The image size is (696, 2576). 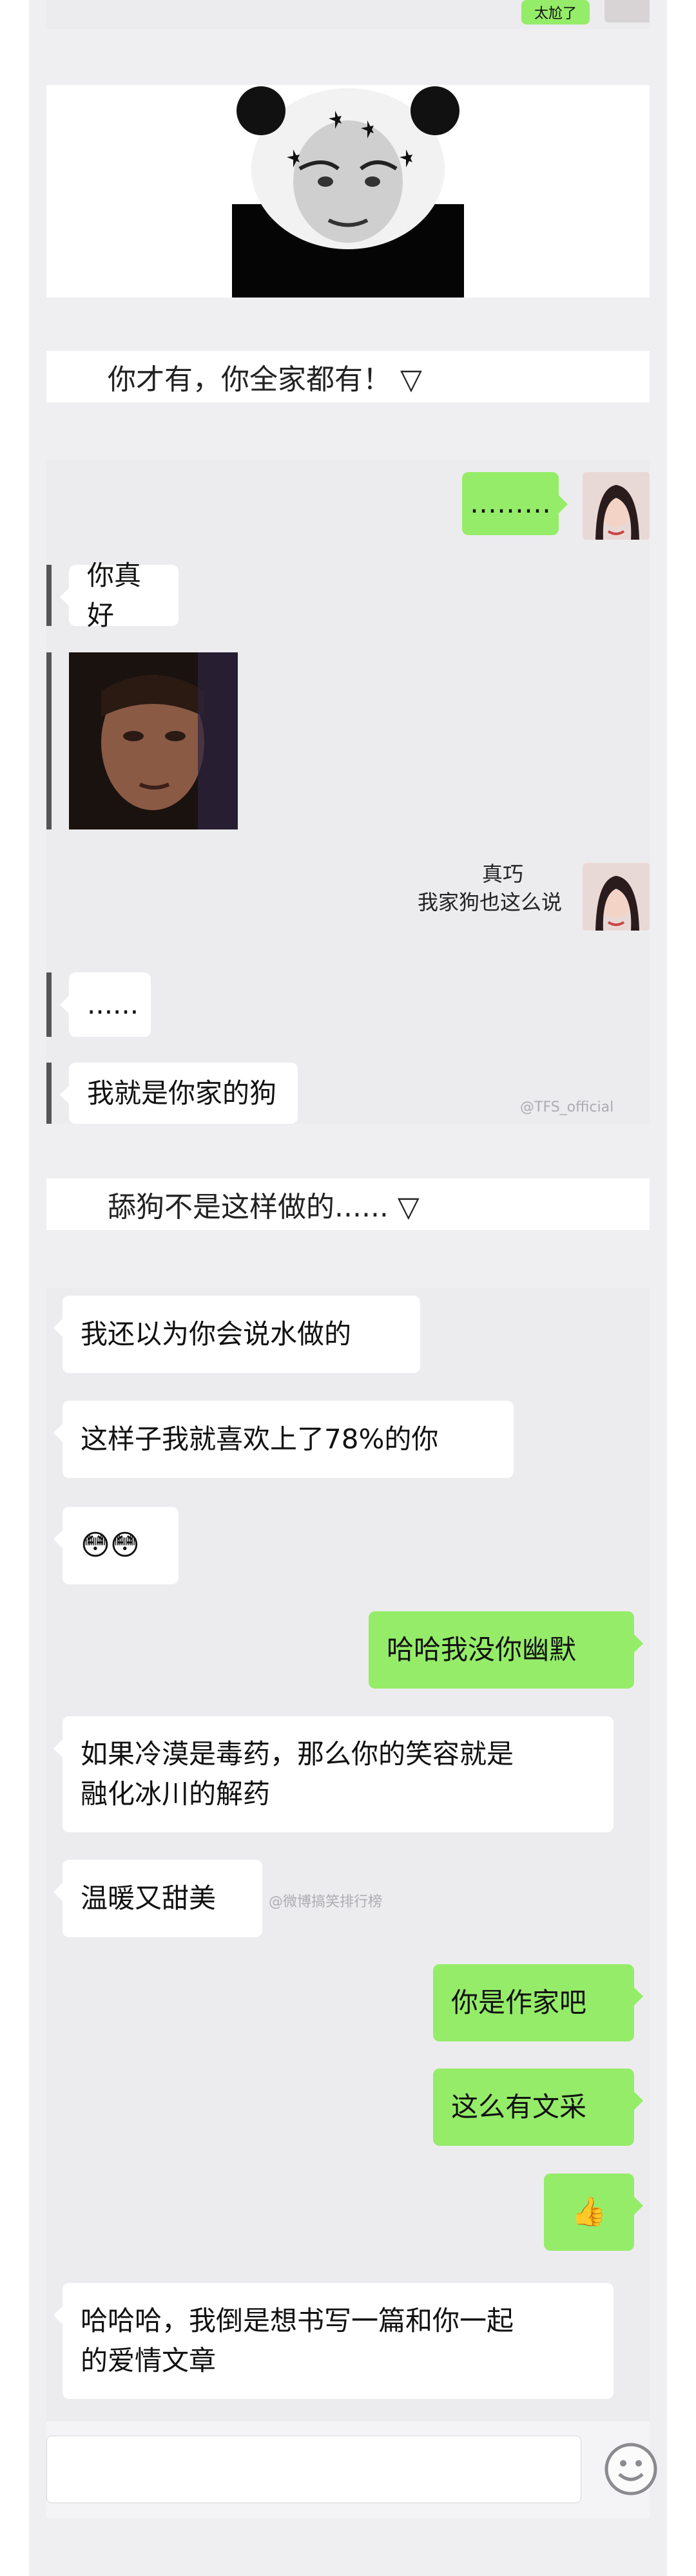 I want to click on message-line: 如果冷漠是毒药，那么你的笑容就是, so click(x=297, y=1754).